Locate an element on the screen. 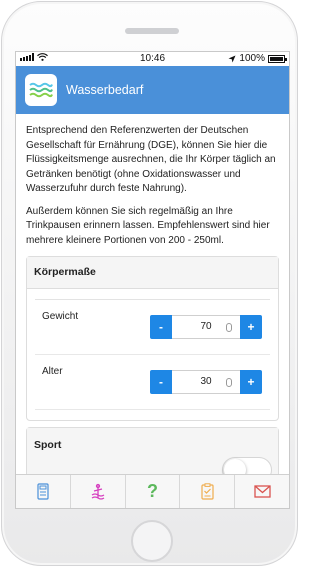 This screenshot has height=568, width=320. phone-home-button is located at coordinates (152, 541).